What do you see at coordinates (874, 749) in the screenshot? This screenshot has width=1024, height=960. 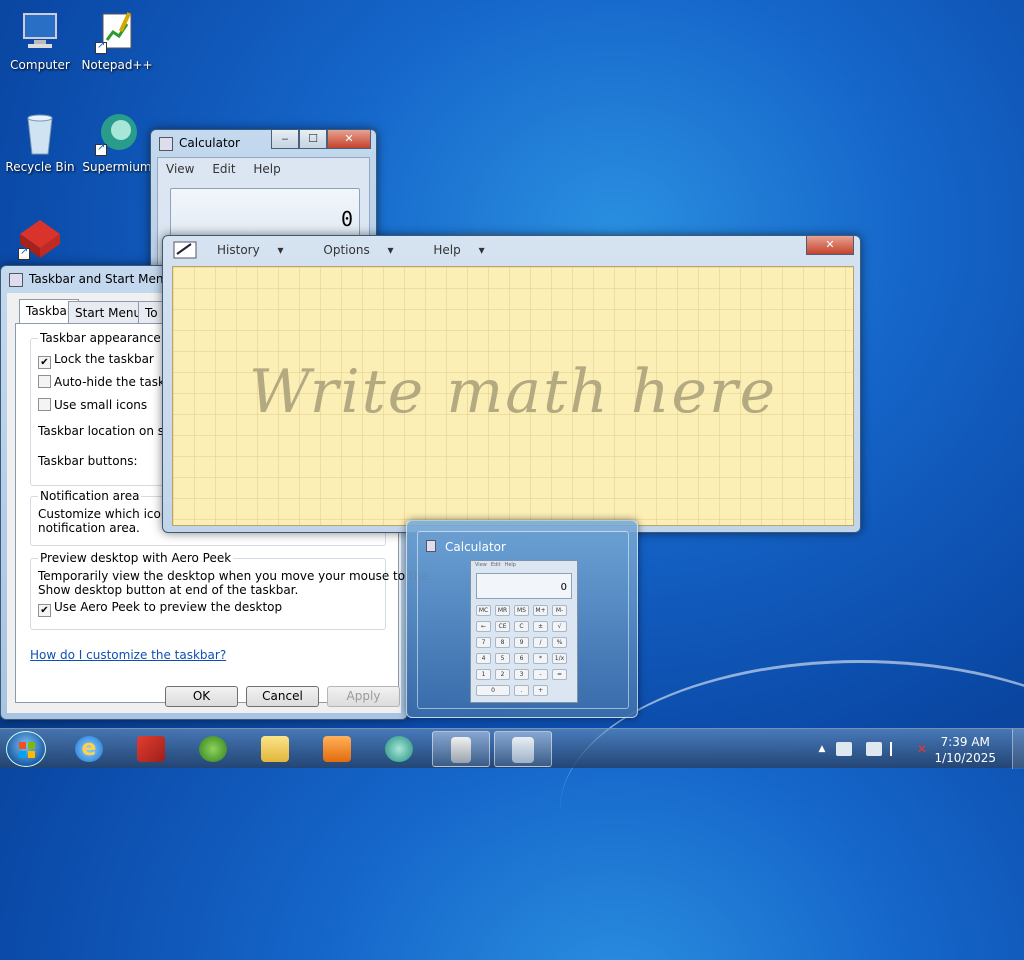 I see `network-icon` at bounding box center [874, 749].